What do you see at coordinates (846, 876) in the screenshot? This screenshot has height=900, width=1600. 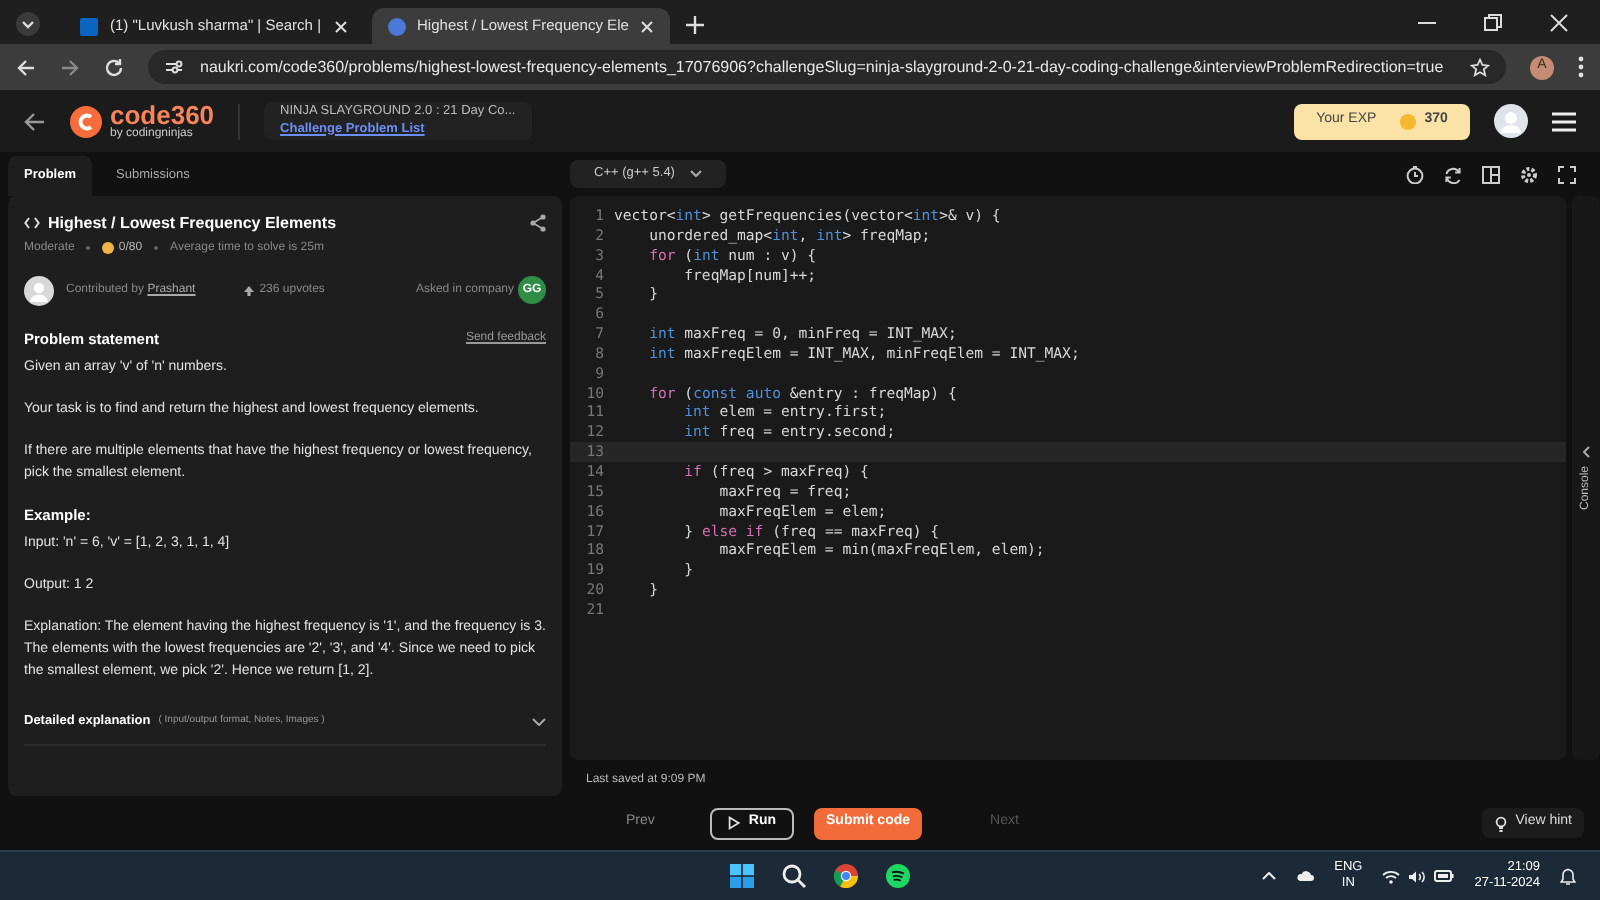 I see `browser-app-icon` at bounding box center [846, 876].